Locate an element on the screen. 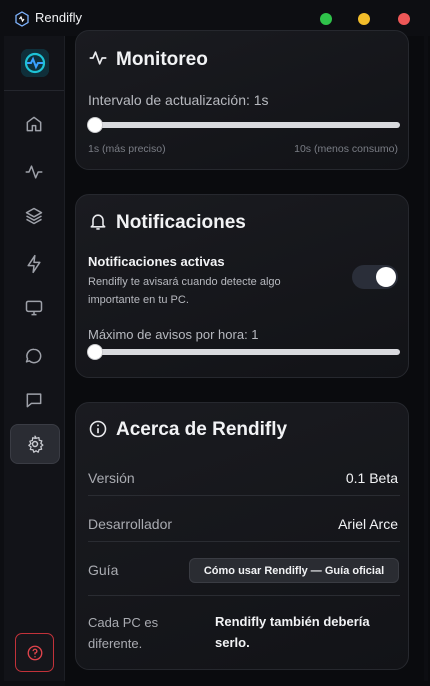 Image resolution: width=430 pixels, height=686 pixels. layers-icon is located at coordinates (34, 216).